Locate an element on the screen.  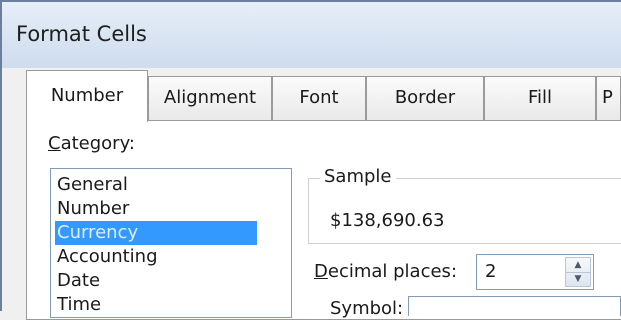
tab-alignment: Alignment is located at coordinates (210, 98).